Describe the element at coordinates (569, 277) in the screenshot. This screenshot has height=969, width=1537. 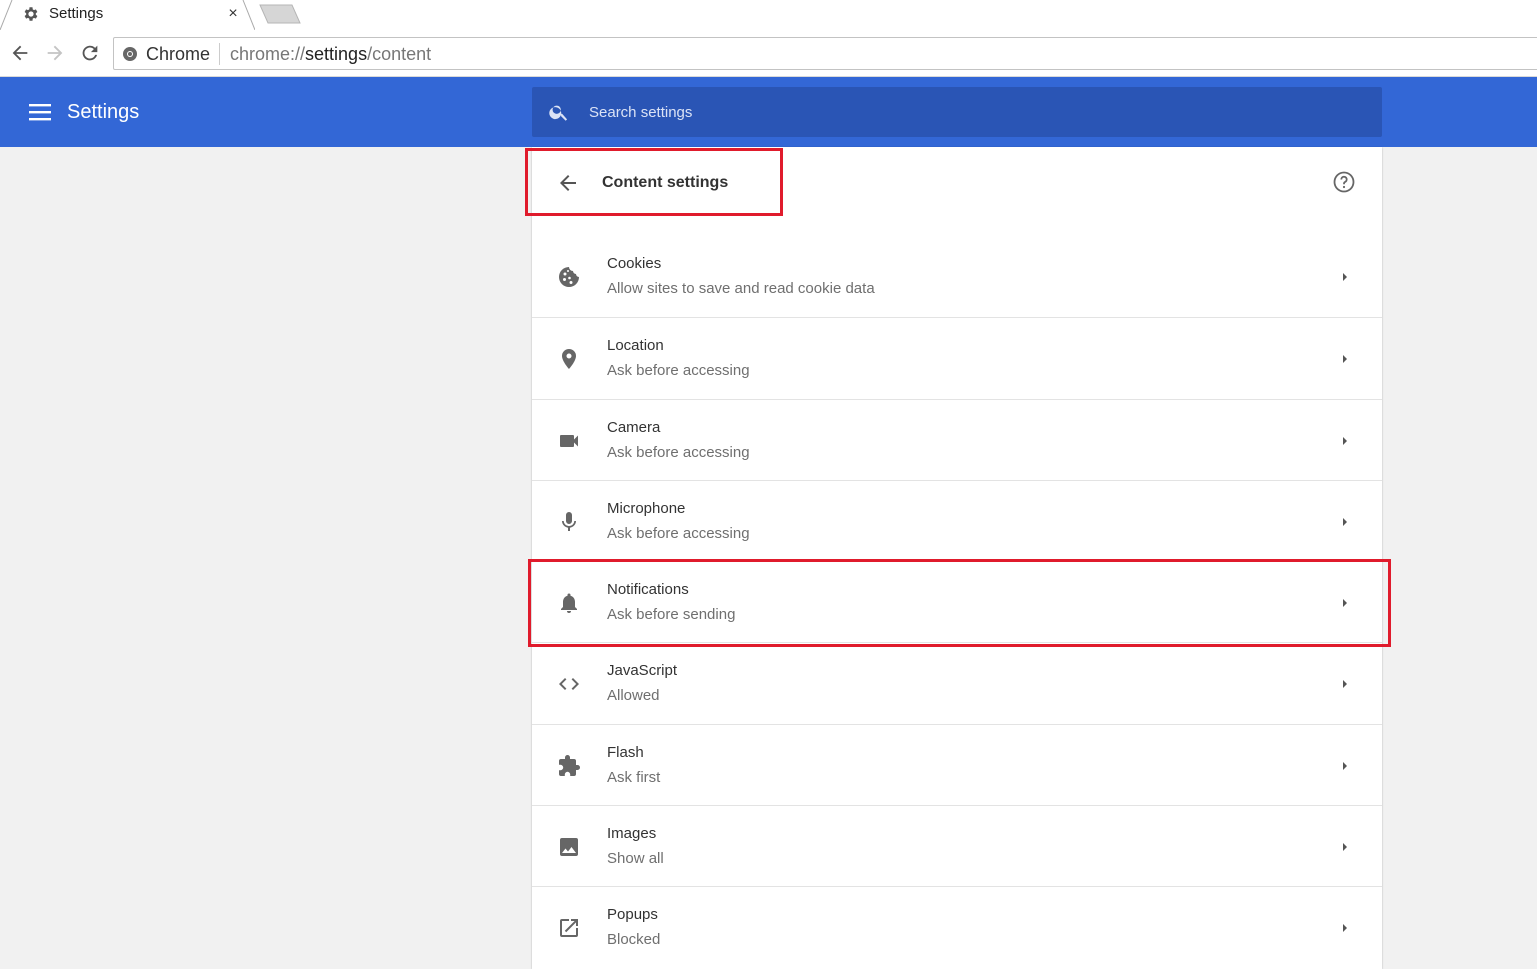
I see `cookie-icon` at that location.